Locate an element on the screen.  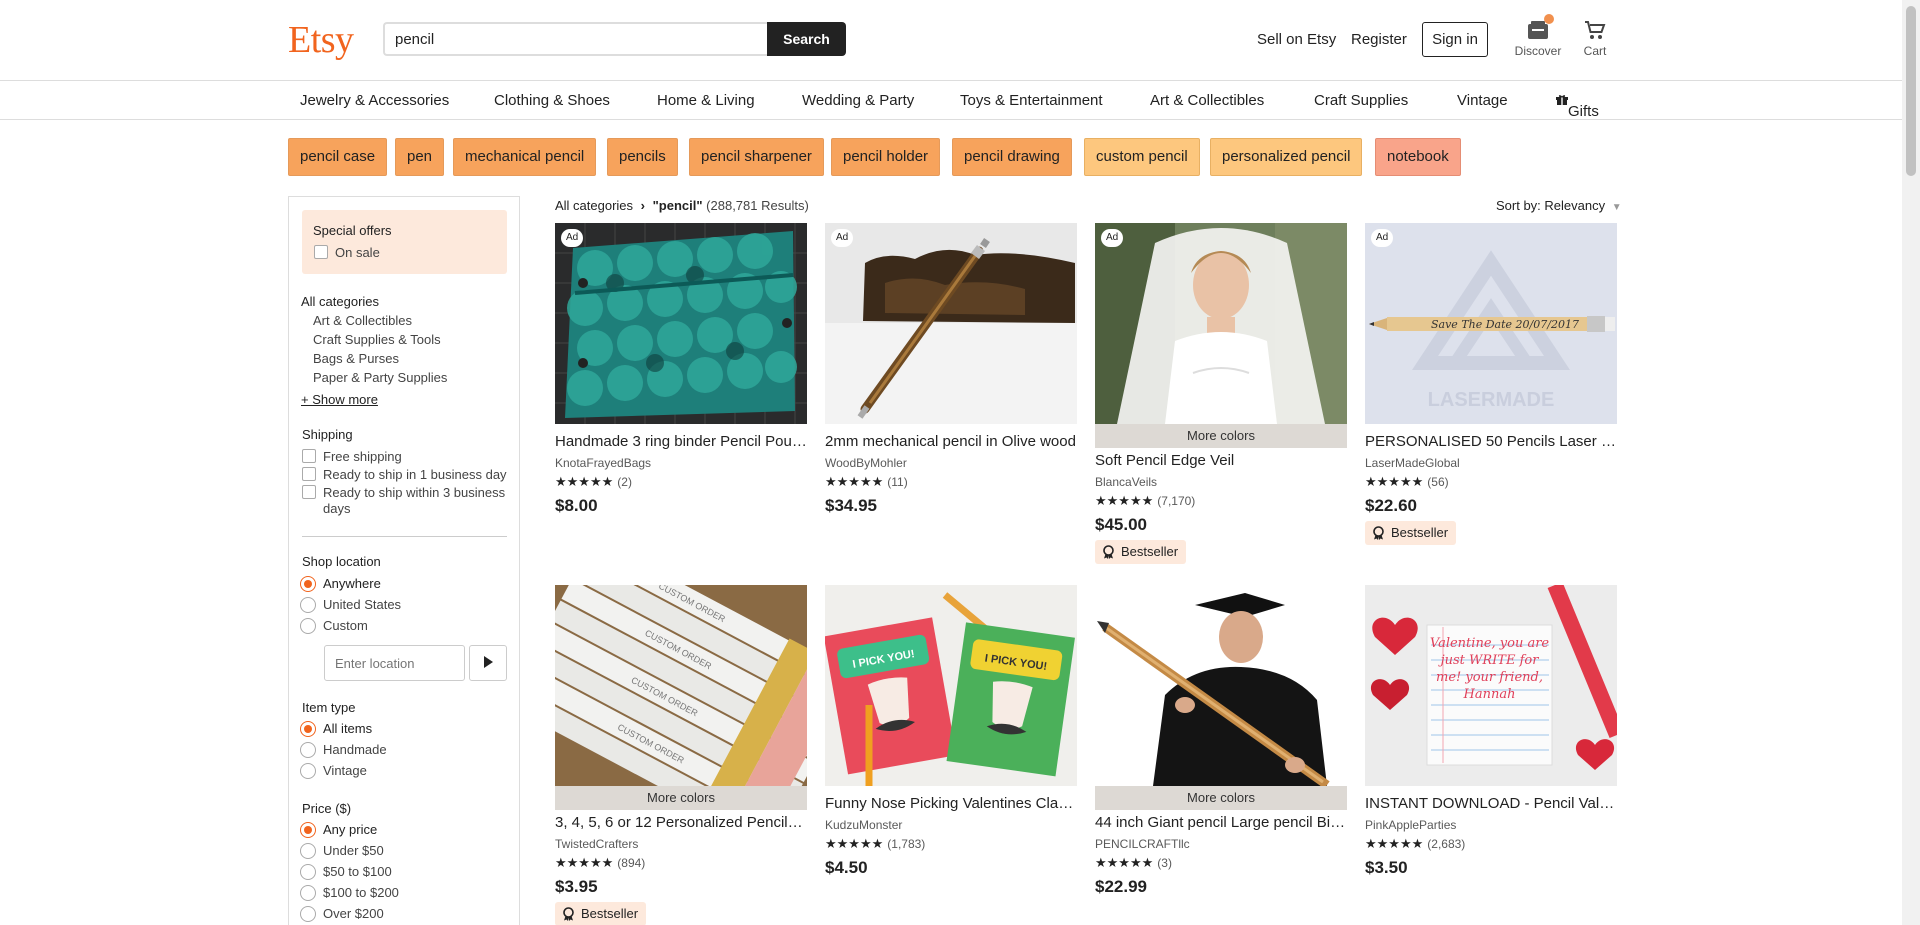
scrollbar-thumb is located at coordinates (1911, 91).